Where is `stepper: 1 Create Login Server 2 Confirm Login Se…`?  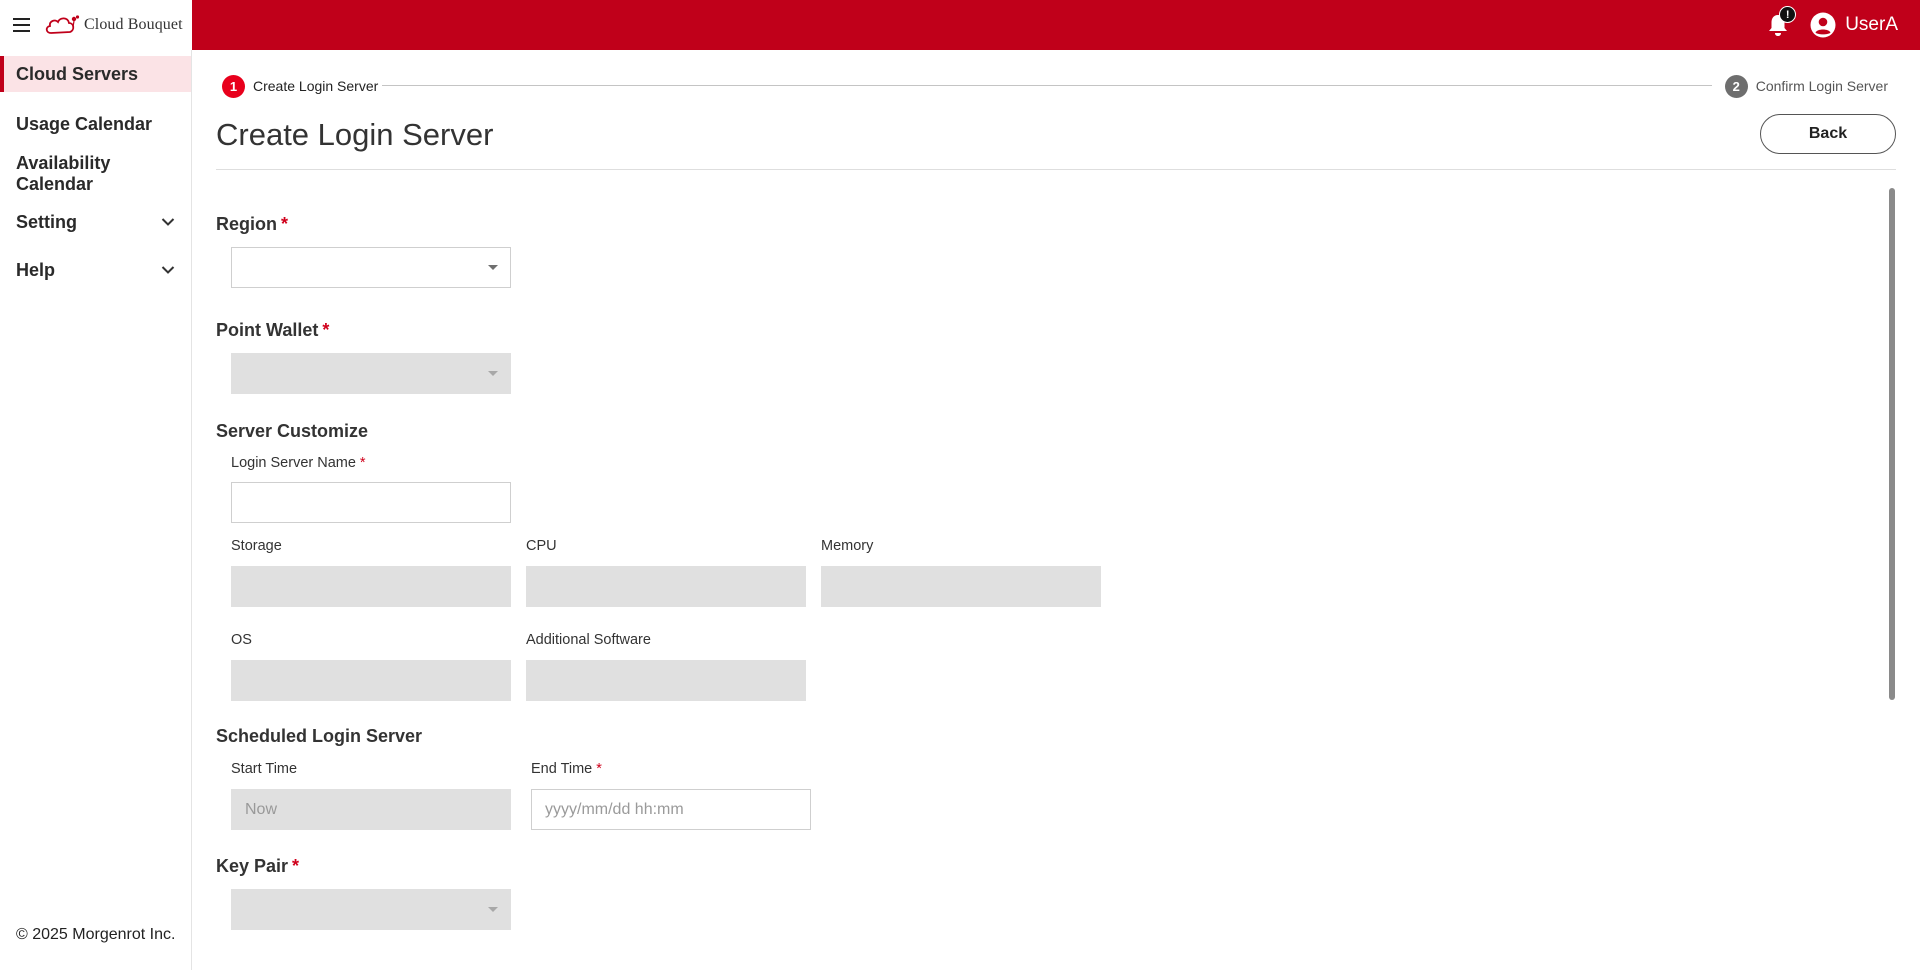 stepper: 1 Create Login Server 2 Confirm Login Se… is located at coordinates (1055, 86).